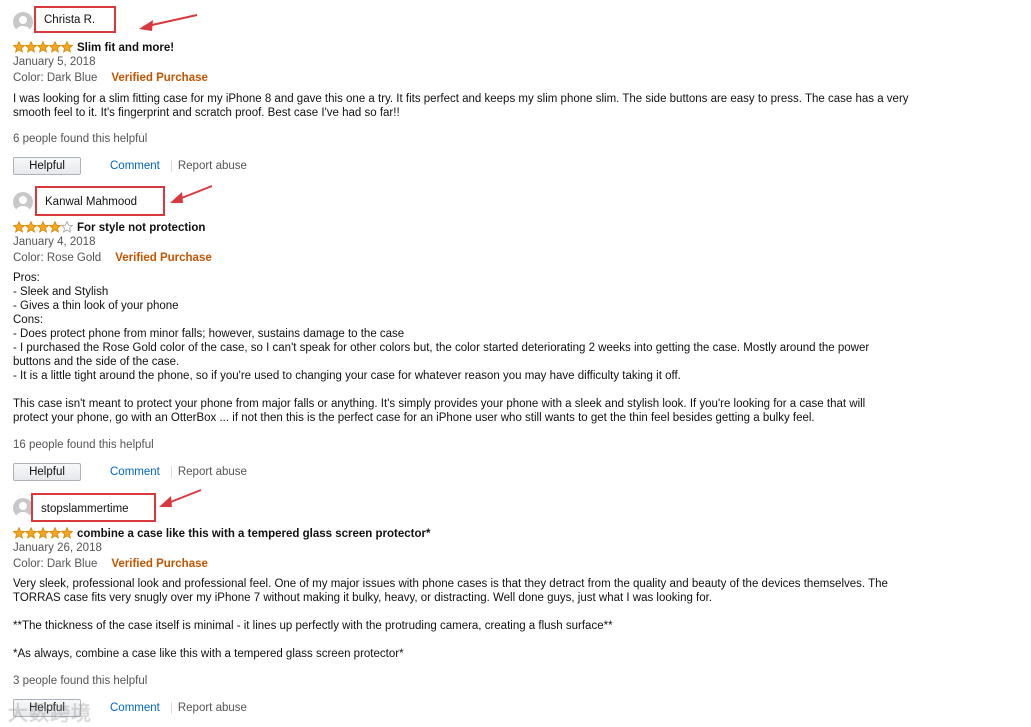  What do you see at coordinates (67, 227) in the screenshot?
I see `star-empty-icon` at bounding box center [67, 227].